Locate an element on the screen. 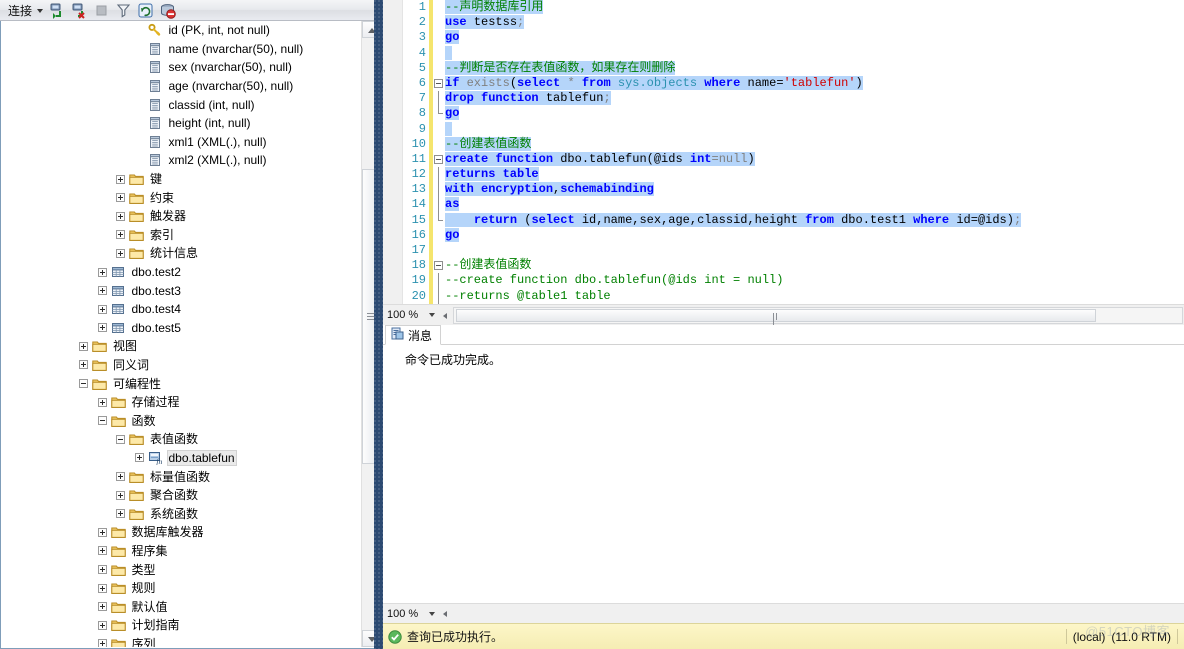 This screenshot has height=649, width=1184. results-zoom-selector: 100 % is located at coordinates (412, 613).